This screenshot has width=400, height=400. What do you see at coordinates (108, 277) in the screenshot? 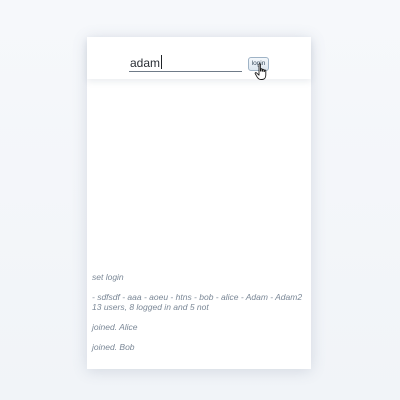
I see `log-message-set-login: set login` at bounding box center [108, 277].